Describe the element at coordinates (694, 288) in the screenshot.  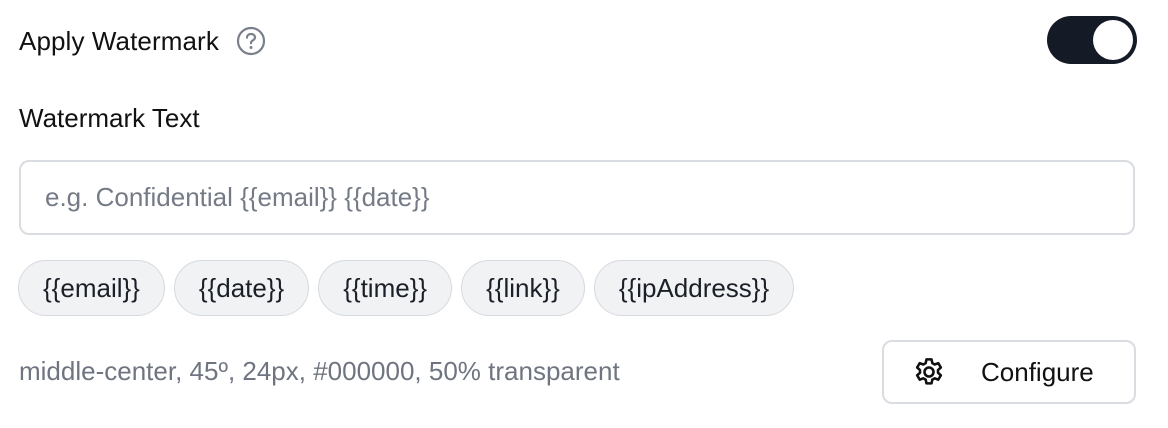
I see `chip-ip-address: {{ipAddress}}` at that location.